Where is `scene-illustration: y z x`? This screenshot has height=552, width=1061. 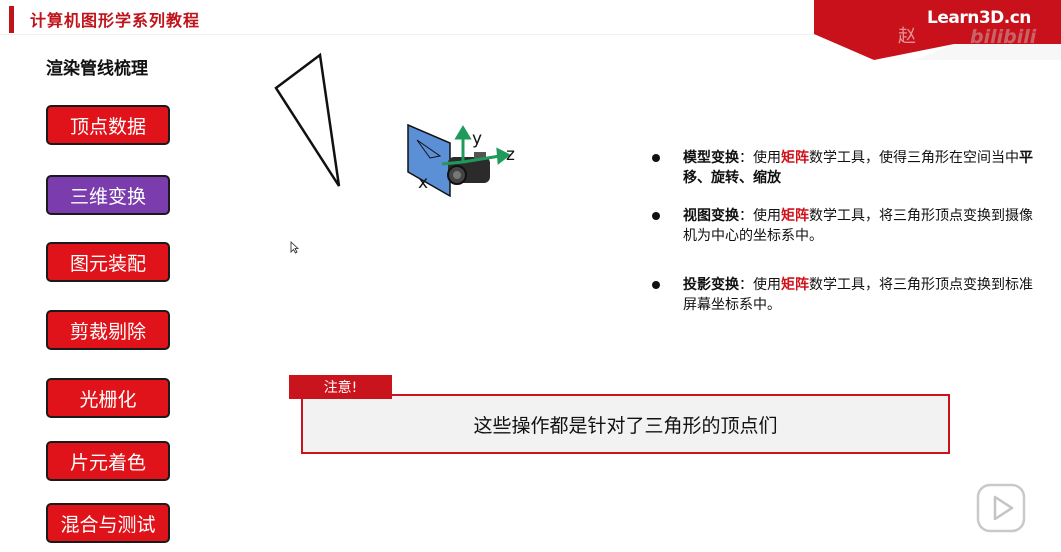 scene-illustration: y z x is located at coordinates (394, 125).